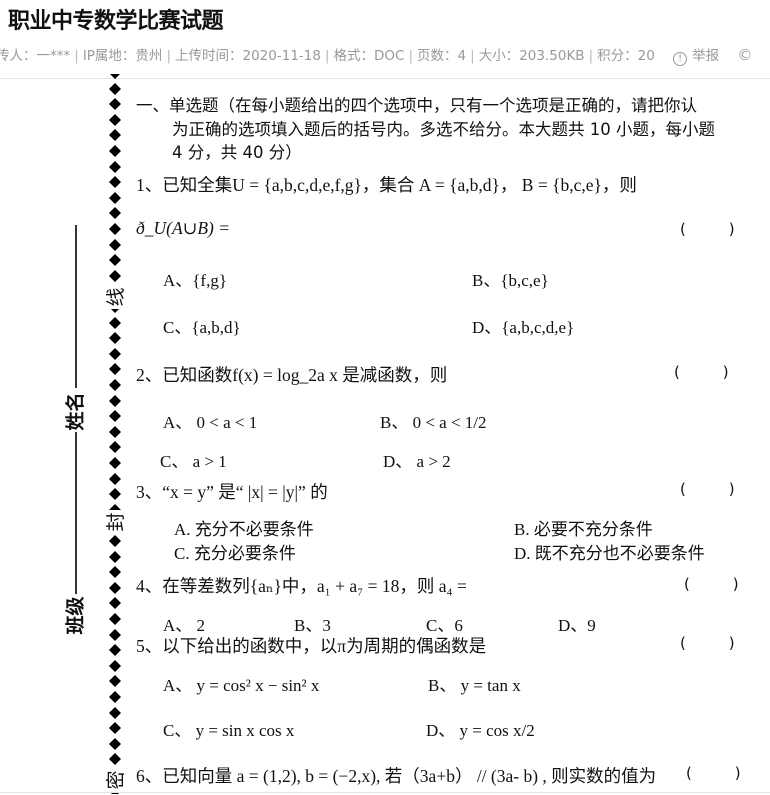 This screenshot has height=795, width=770. I want to click on option-c: C、{a,b,d}, so click(202, 327).